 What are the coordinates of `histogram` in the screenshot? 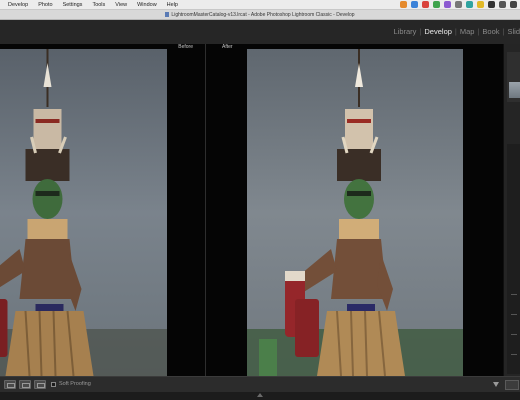 It's located at (513, 77).